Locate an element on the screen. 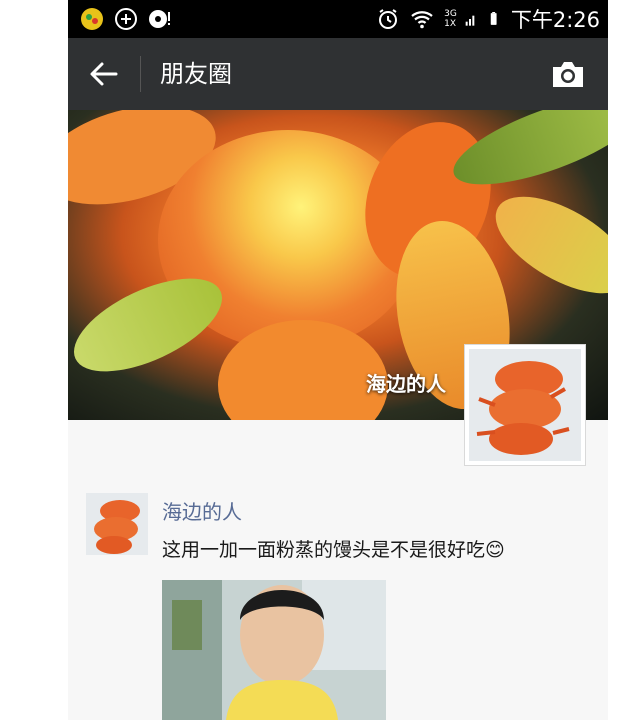 This screenshot has width=640, height=720. wifi-icon is located at coordinates (422, 20).